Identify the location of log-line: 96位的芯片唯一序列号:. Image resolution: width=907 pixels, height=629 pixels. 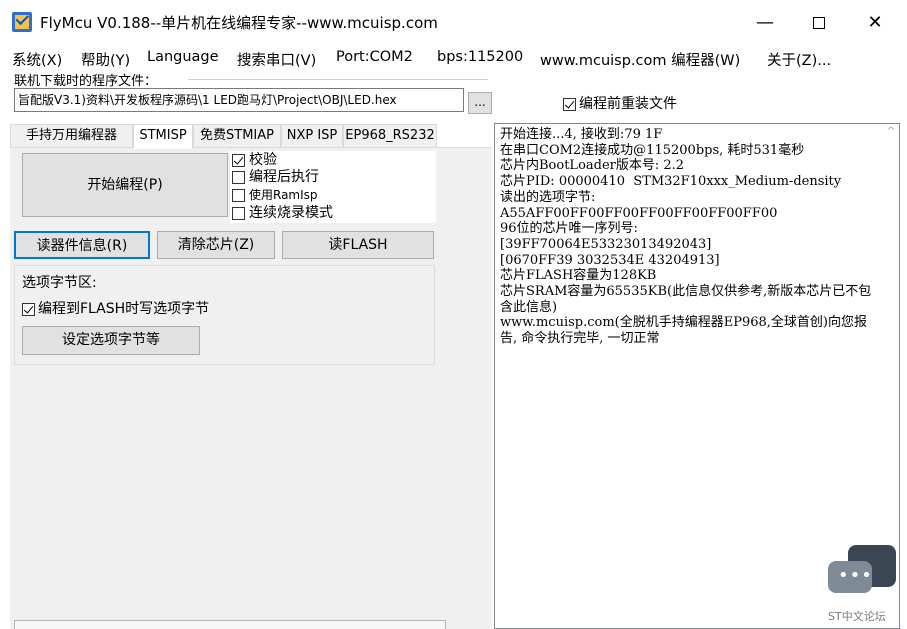
(569, 229).